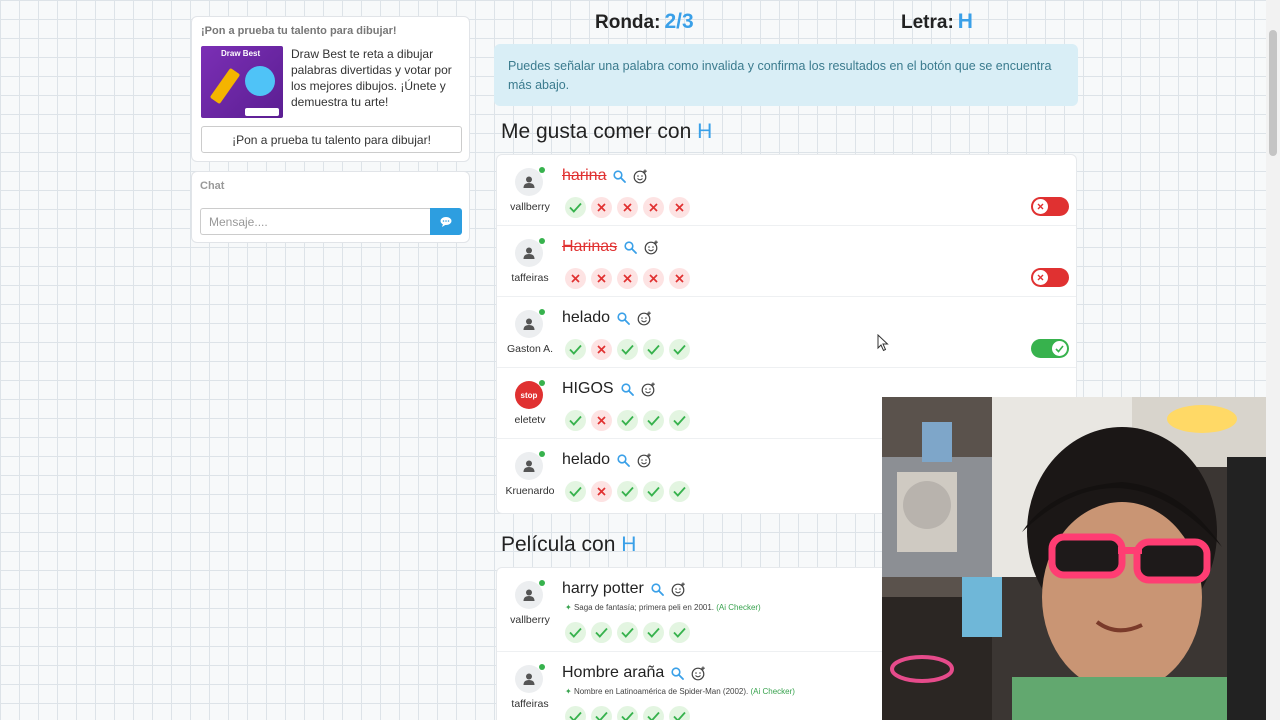 The width and height of the screenshot is (1280, 720). What do you see at coordinates (568, 607) in the screenshot?
I see `sparkle-icon: ✦` at bounding box center [568, 607].